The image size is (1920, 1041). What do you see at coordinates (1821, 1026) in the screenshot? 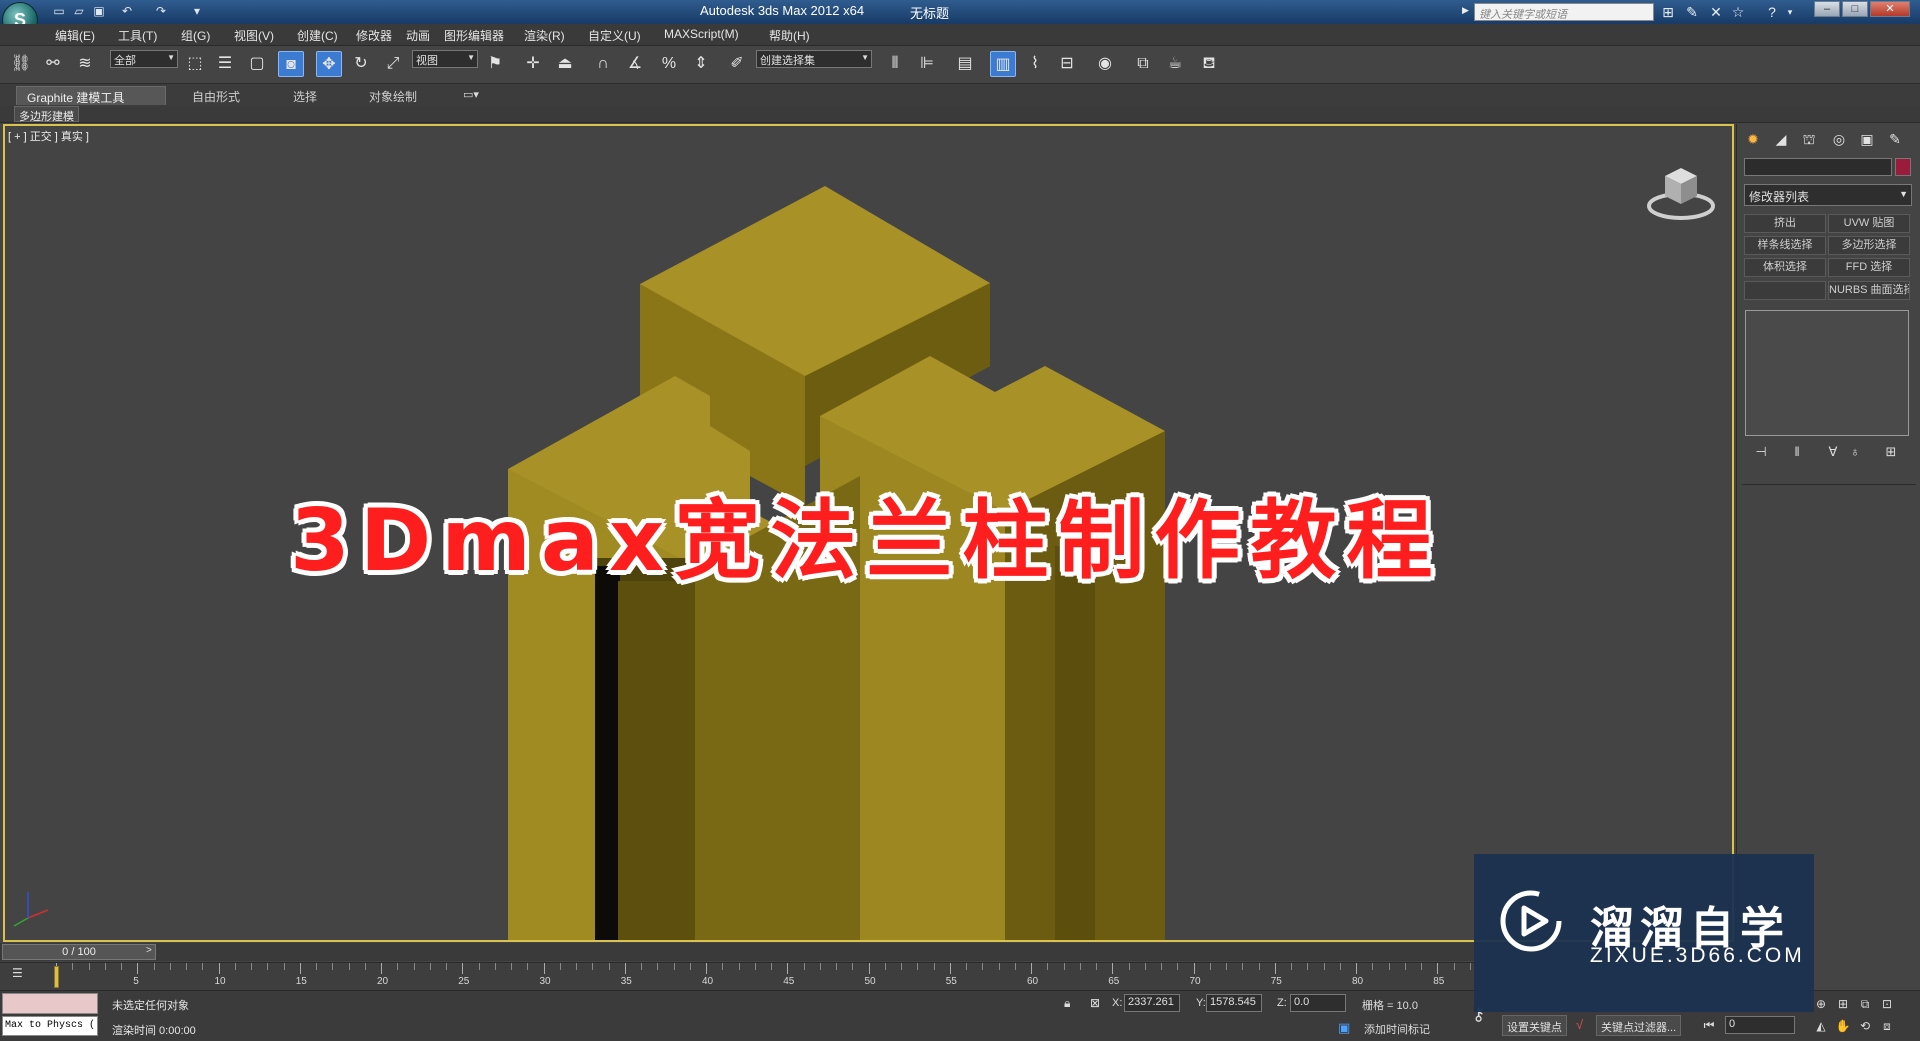
I see `field-of-view-icon: ◭` at bounding box center [1821, 1026].